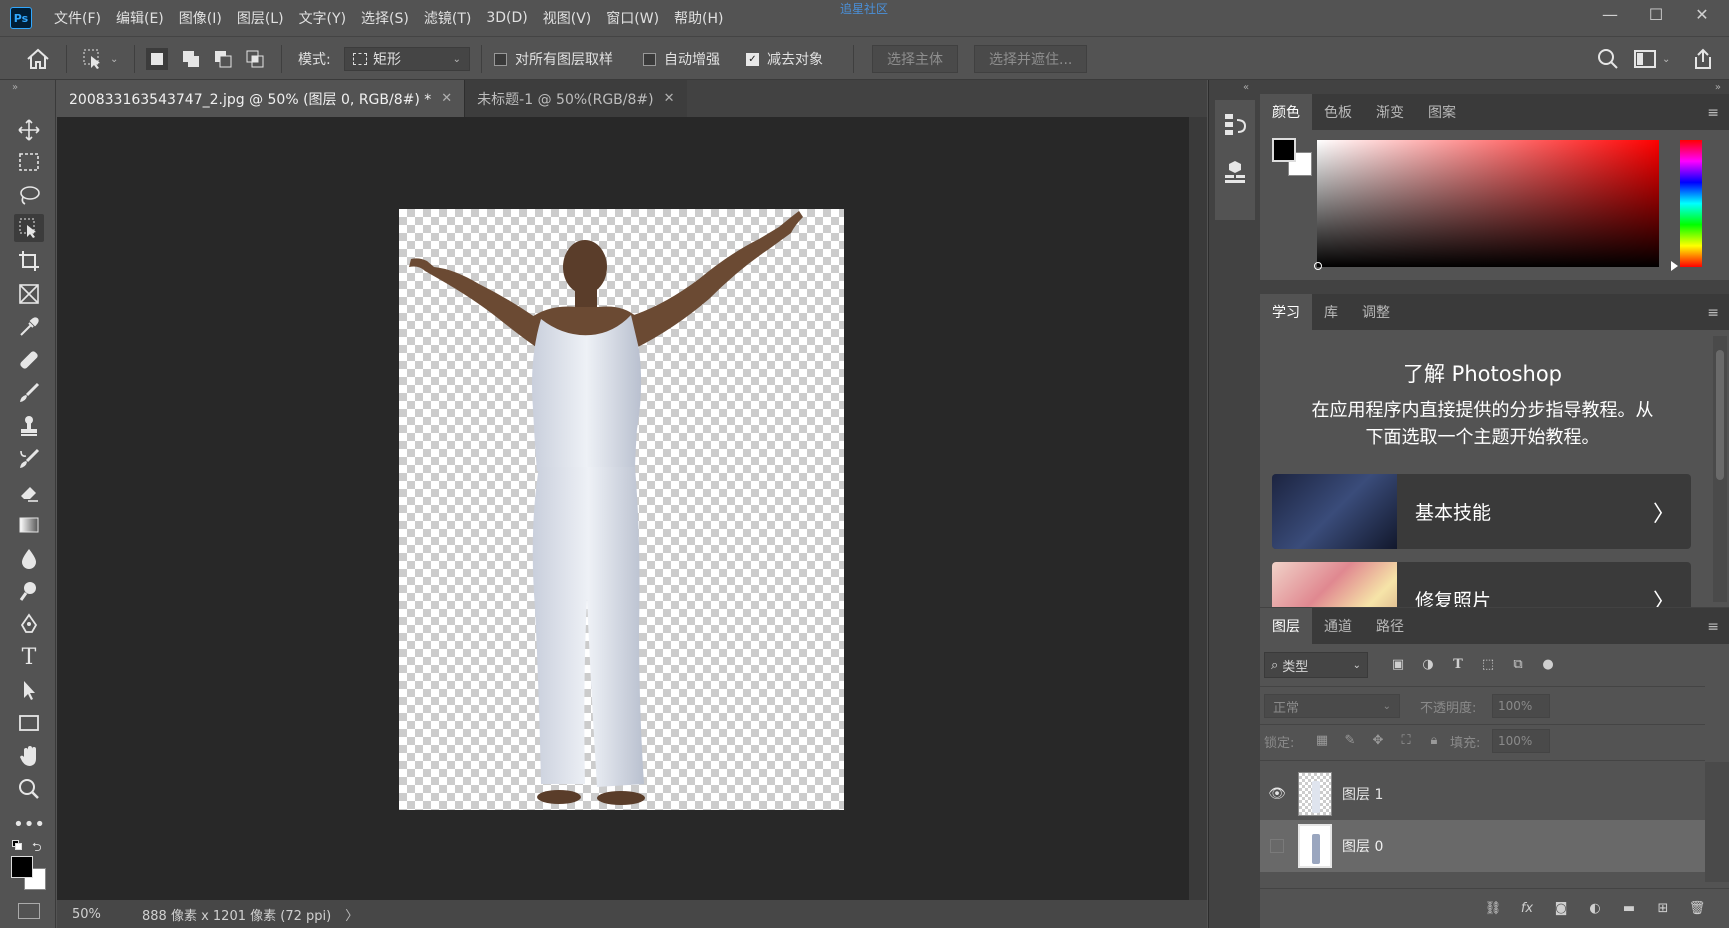  Describe the element at coordinates (1595, 909) in the screenshot. I see `adjustment-layer-icon: ◐` at that location.